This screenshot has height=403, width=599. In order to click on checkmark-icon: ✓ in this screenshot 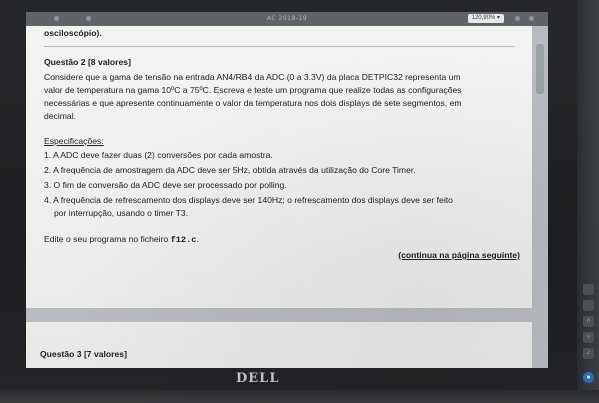, I will do `click(588, 353)`.